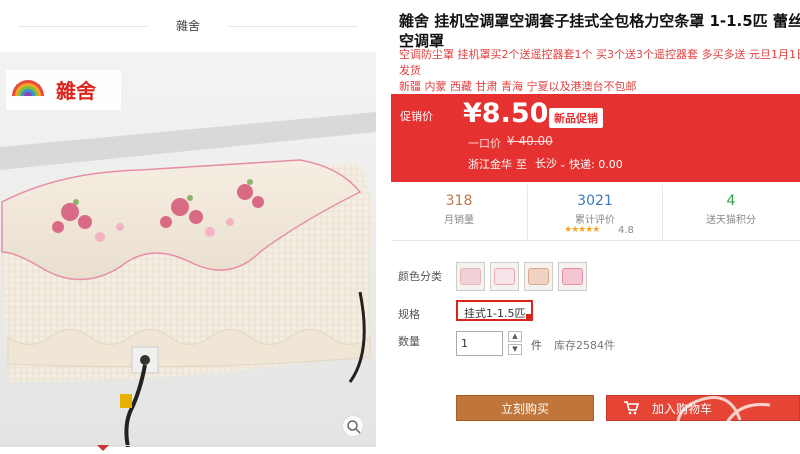 The height and width of the screenshot is (454, 800). I want to click on brand-logo: 雜舍, so click(63, 90).